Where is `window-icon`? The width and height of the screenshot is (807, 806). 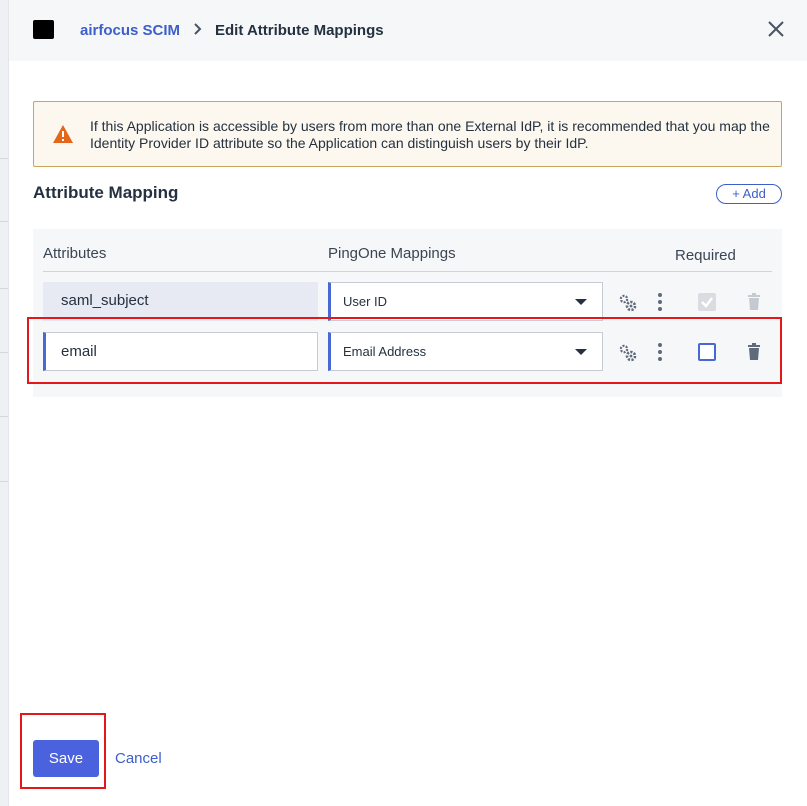
window-icon is located at coordinates (43, 29).